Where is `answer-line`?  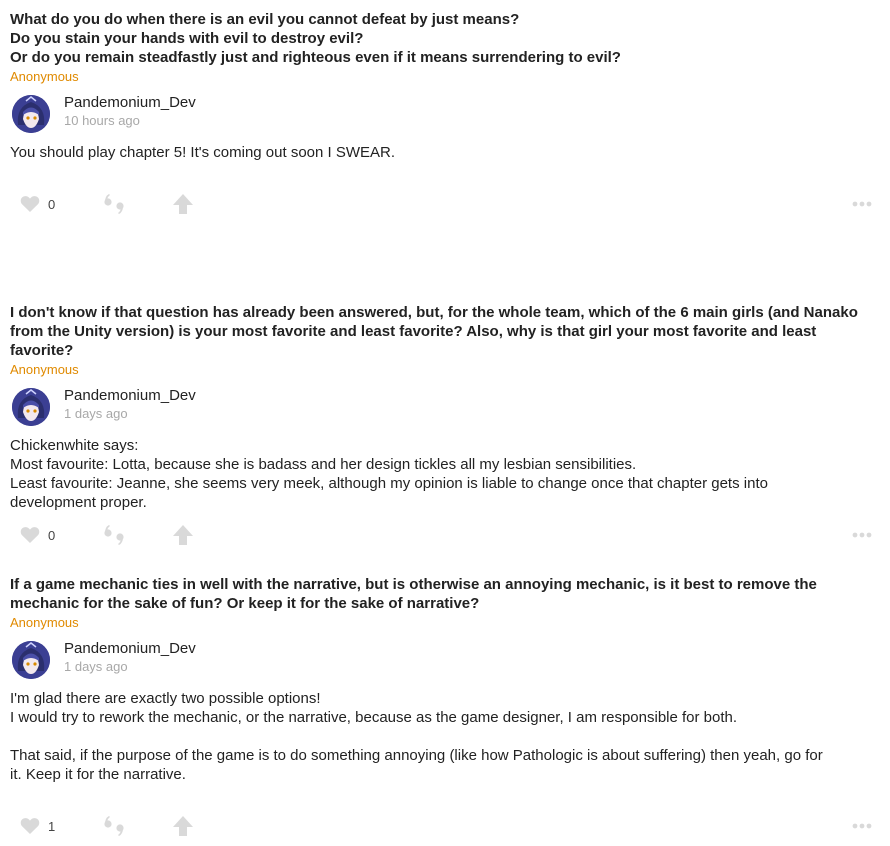 answer-line is located at coordinates (445, 736).